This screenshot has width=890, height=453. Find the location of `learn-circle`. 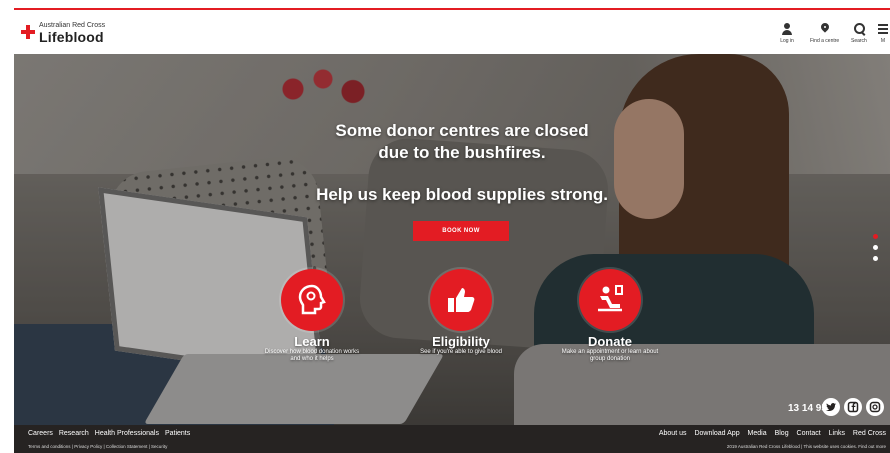

learn-circle is located at coordinates (312, 300).